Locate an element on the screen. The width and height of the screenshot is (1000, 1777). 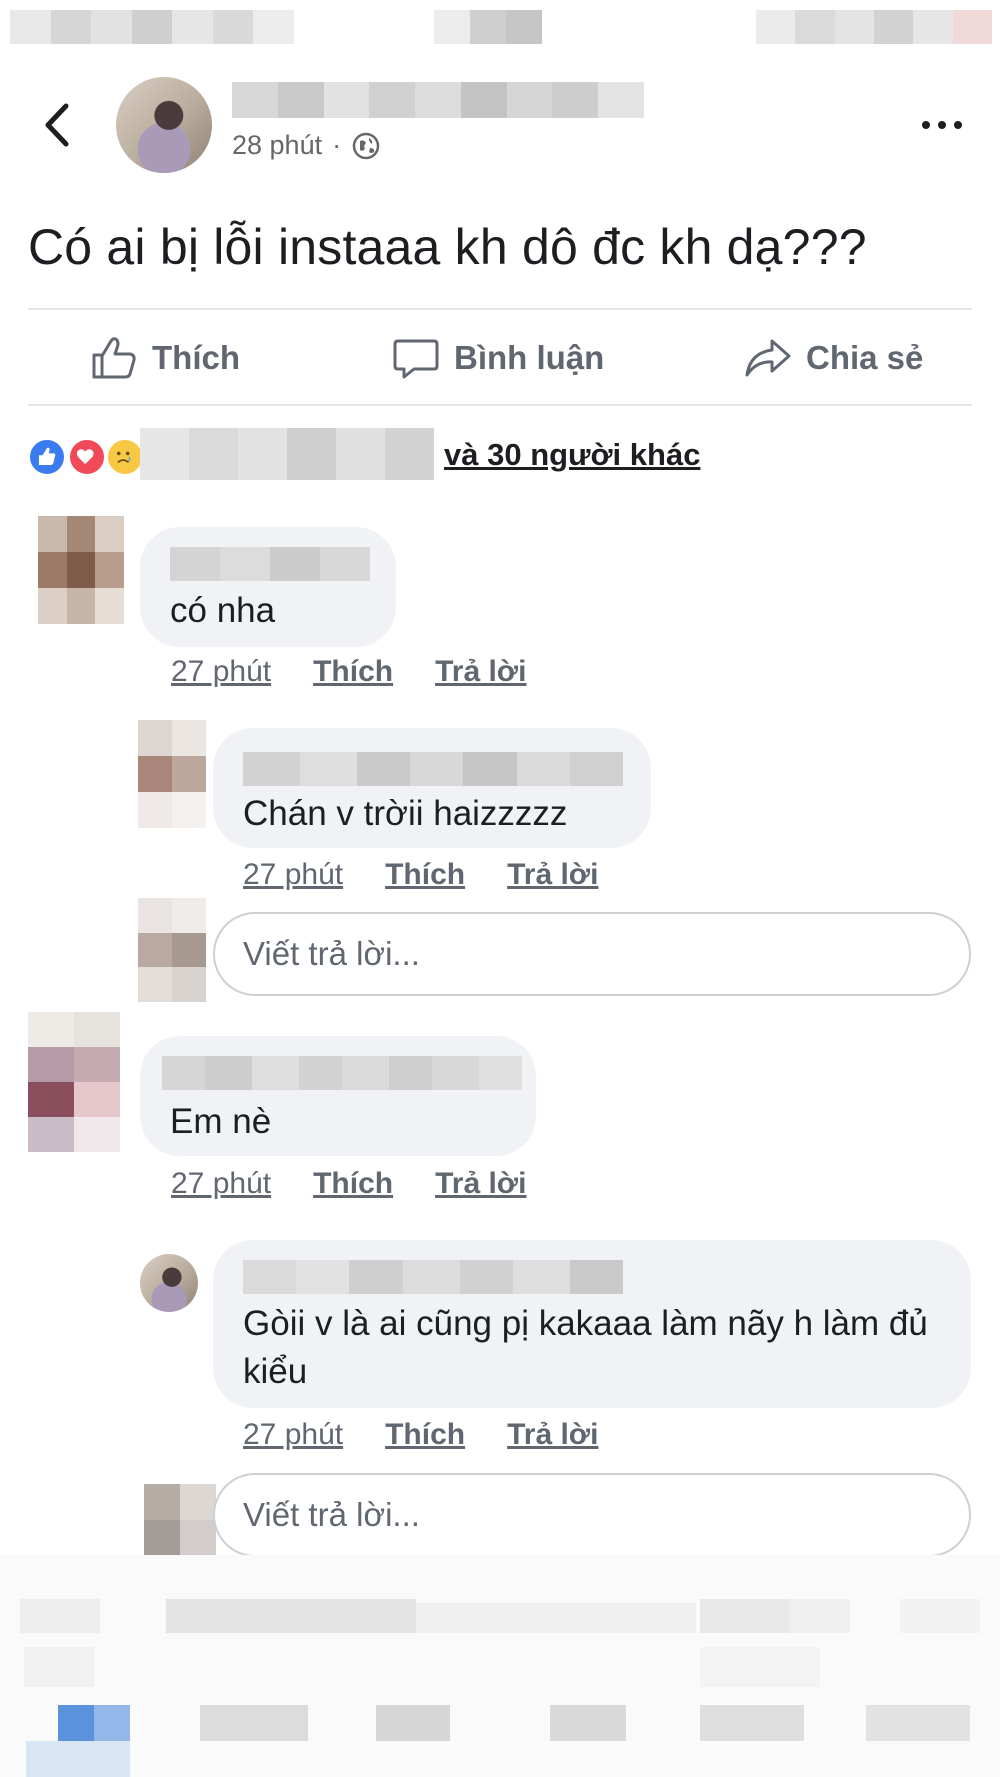
like-button: Thích is located at coordinates (165, 358).